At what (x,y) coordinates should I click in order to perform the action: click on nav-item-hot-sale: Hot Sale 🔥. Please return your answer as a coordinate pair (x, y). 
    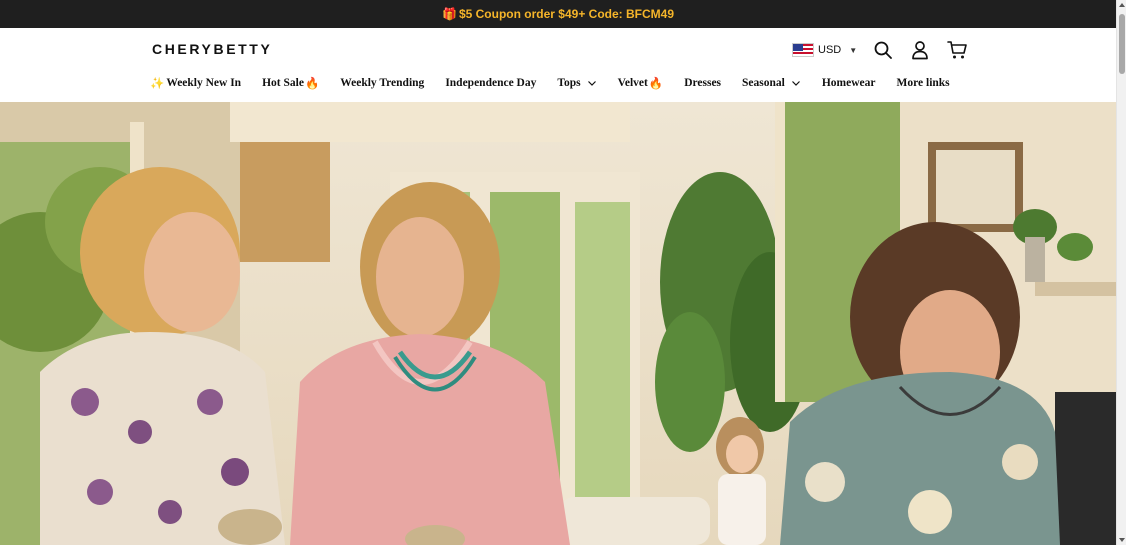
    Looking at the image, I should click on (290, 83).